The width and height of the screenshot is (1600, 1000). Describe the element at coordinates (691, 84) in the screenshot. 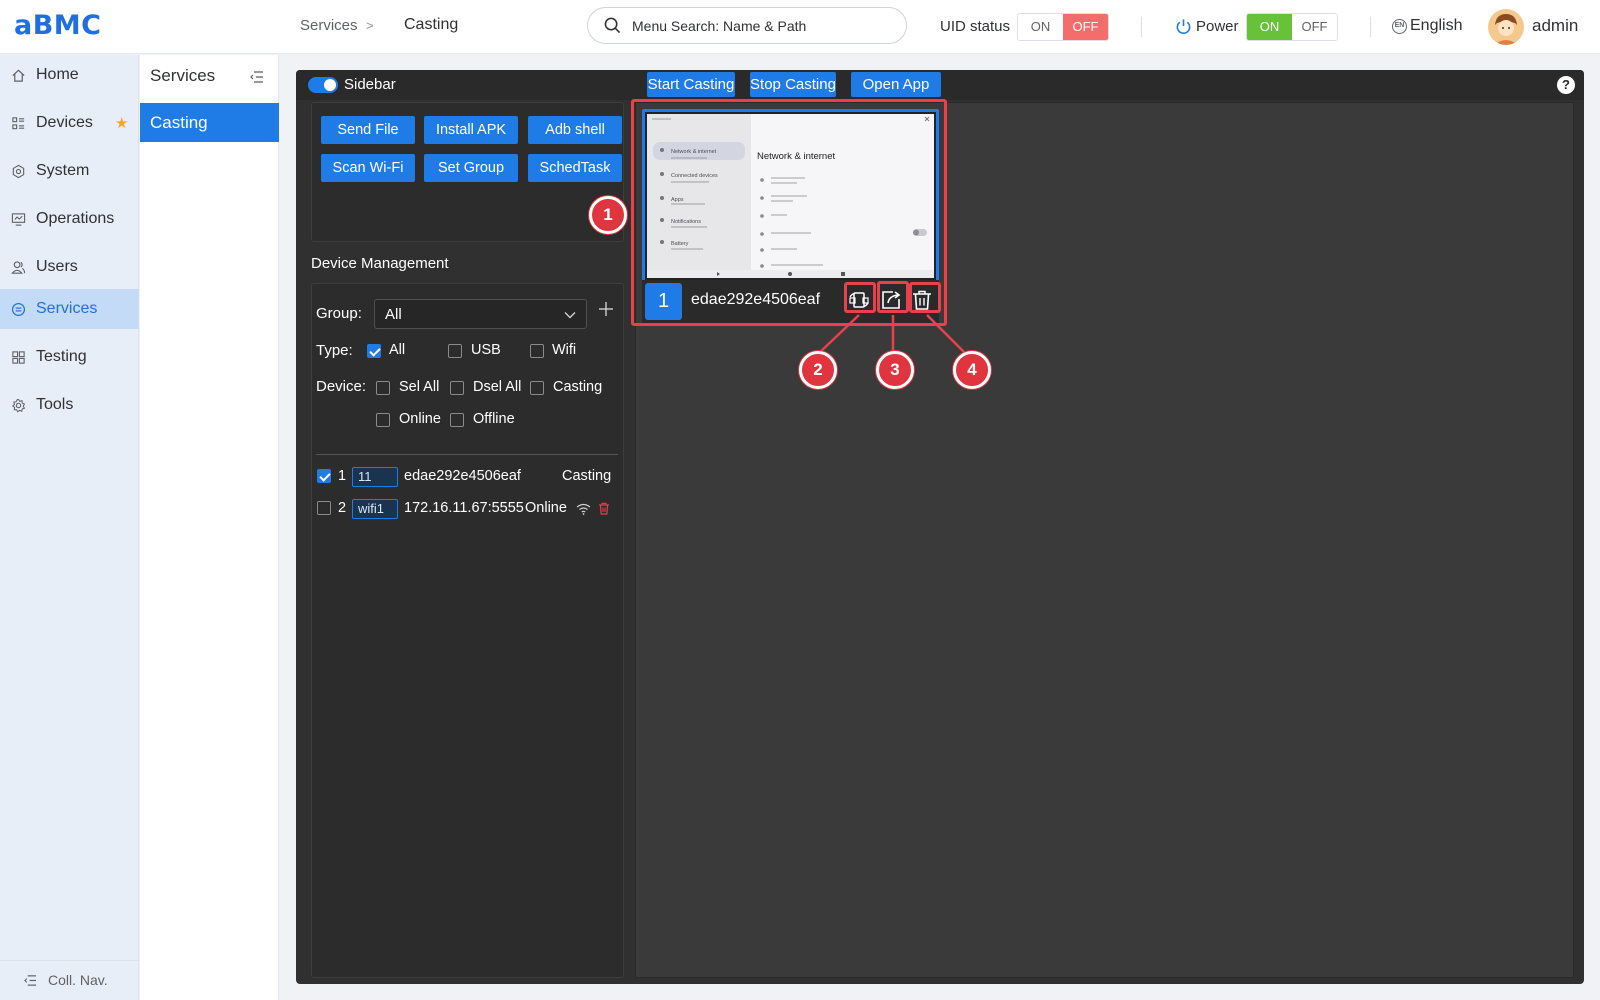

I see `start-casting-button: Start Casting` at that location.